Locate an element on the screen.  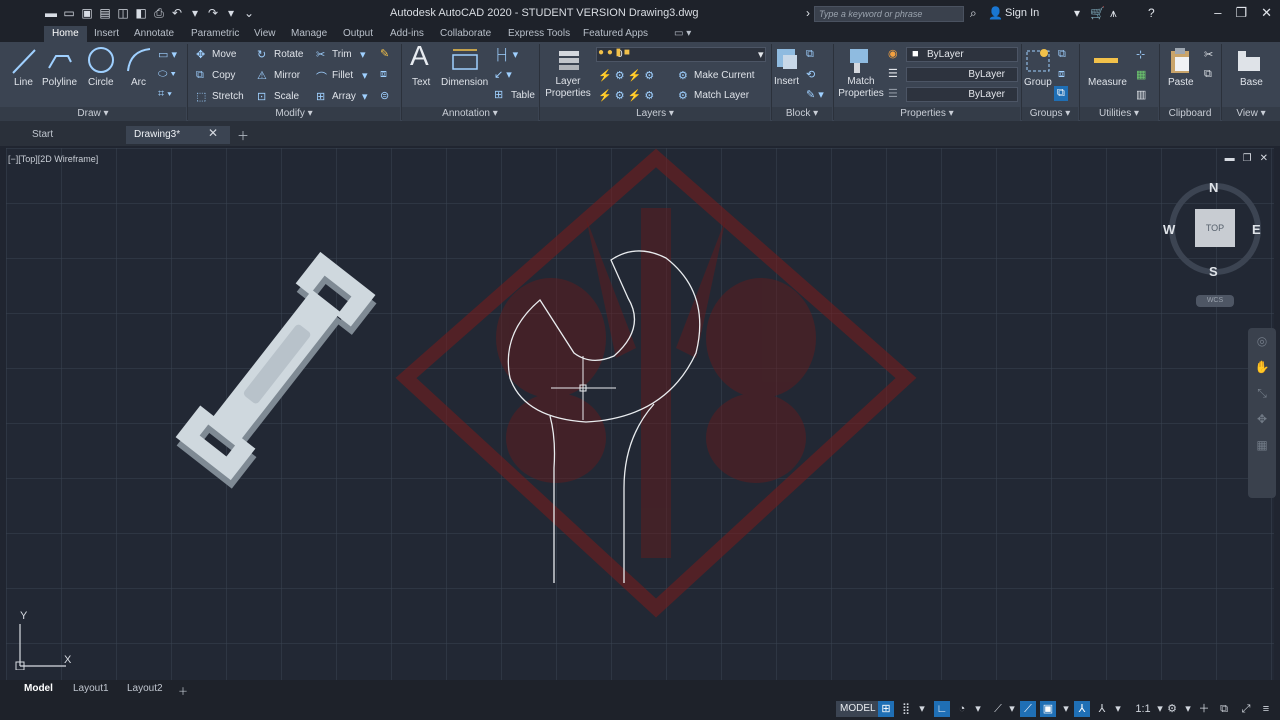
modify-panel-title: Modify ▾ is located at coordinates (294, 114).